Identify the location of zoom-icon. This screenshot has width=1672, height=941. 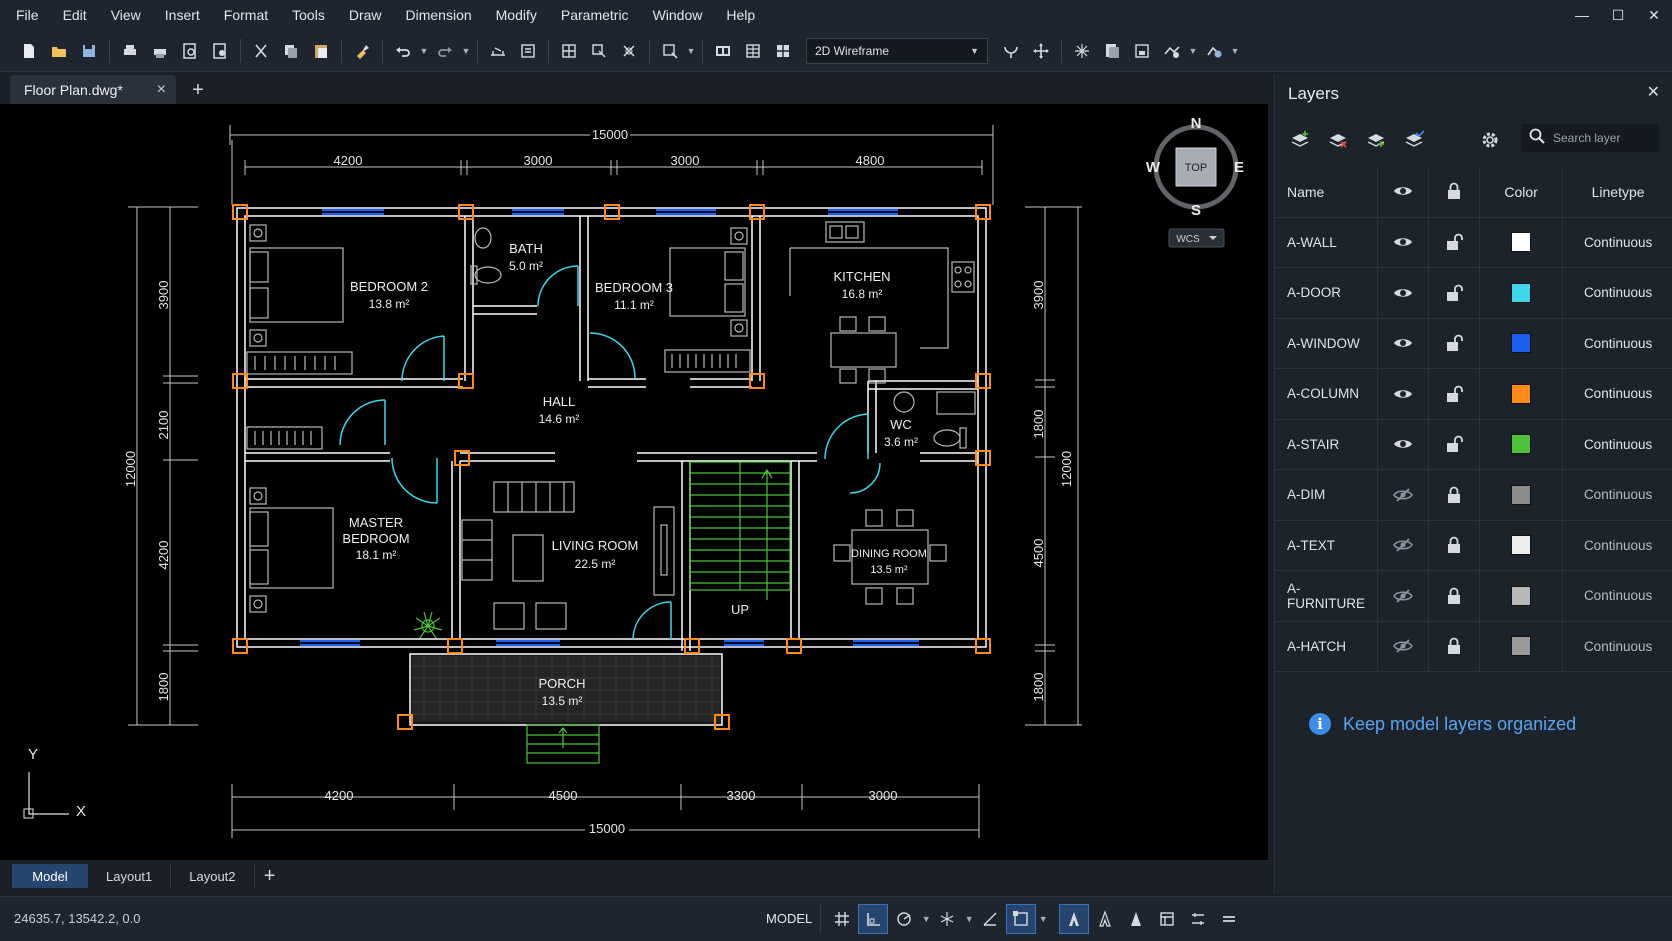
(670, 51).